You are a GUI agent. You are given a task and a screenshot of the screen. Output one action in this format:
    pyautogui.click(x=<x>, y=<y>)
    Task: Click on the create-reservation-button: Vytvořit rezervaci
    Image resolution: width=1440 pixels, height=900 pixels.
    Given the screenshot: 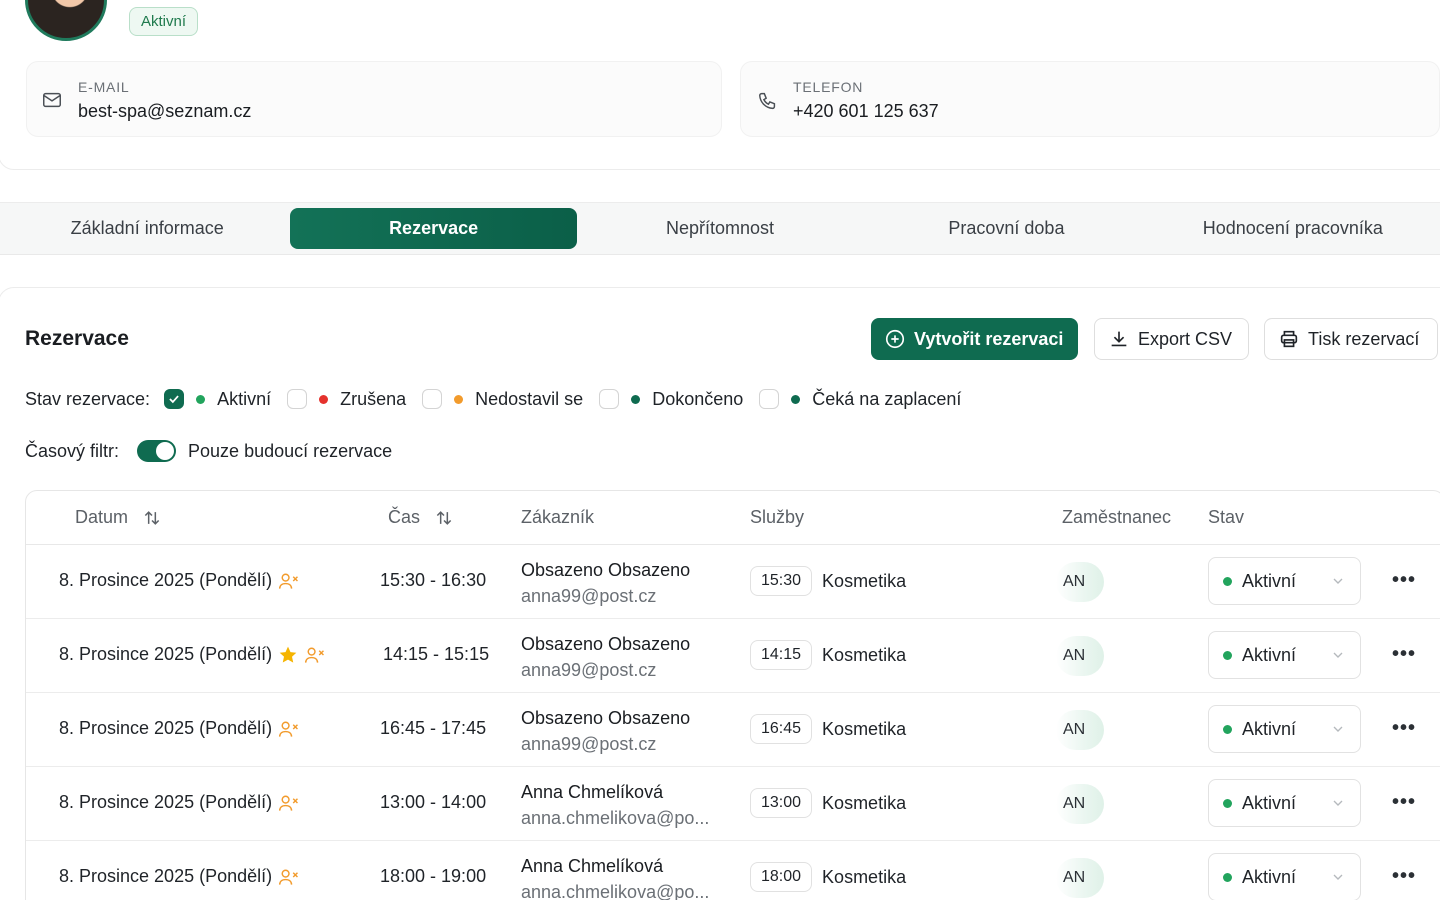 What is the action you would take?
    pyautogui.click(x=974, y=339)
    